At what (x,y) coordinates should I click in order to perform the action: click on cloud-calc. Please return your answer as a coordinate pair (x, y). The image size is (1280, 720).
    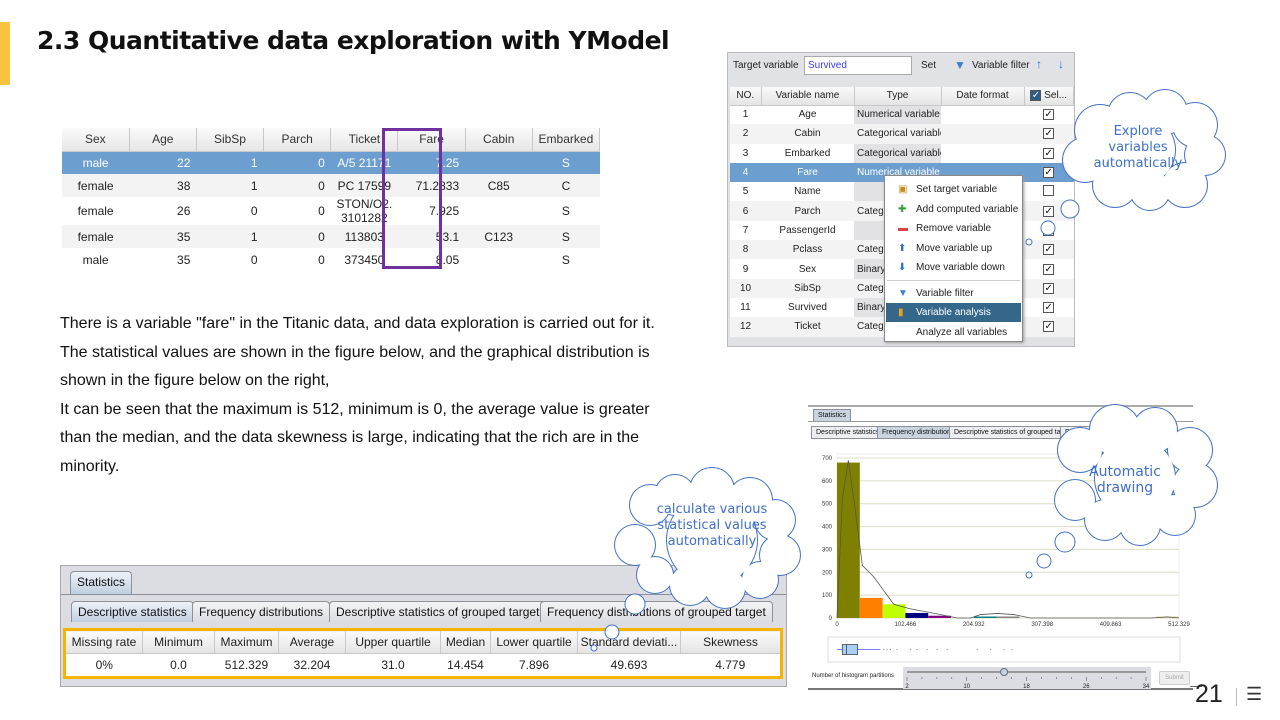
    Looking at the image, I should click on (695, 559).